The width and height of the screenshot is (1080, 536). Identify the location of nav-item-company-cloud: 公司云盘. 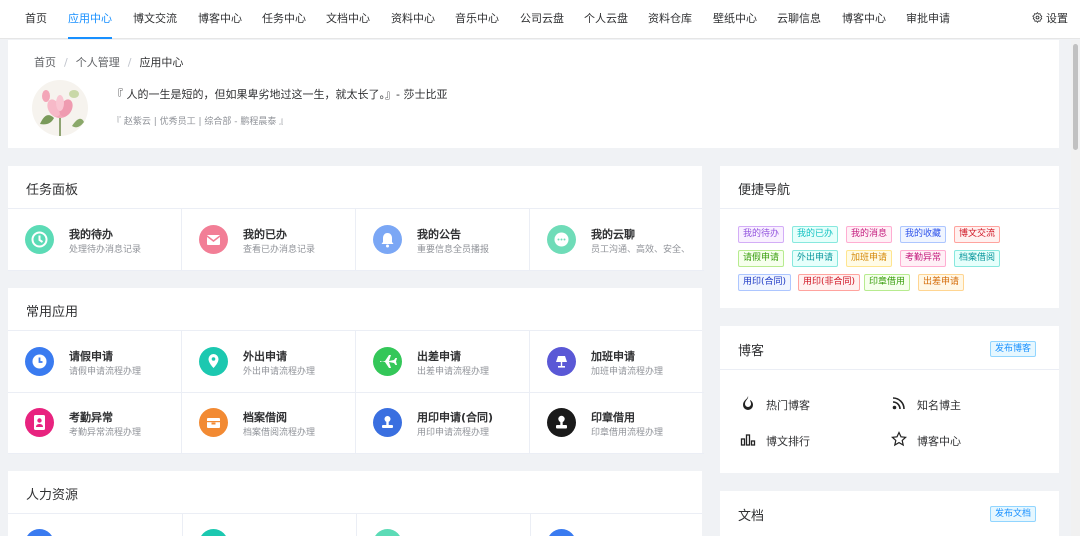
(542, 19).